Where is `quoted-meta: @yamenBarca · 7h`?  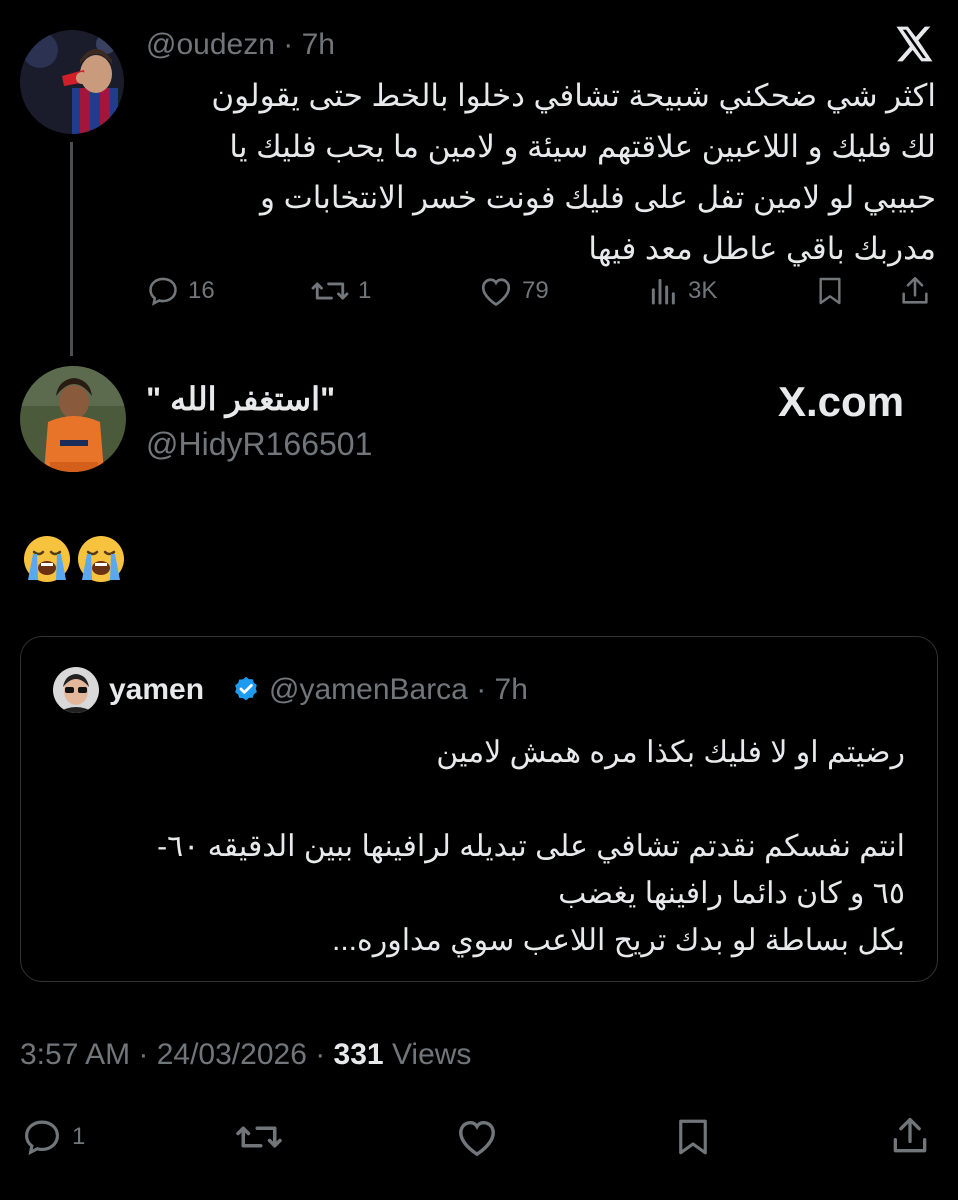 quoted-meta: @yamenBarca · 7h is located at coordinates (398, 690).